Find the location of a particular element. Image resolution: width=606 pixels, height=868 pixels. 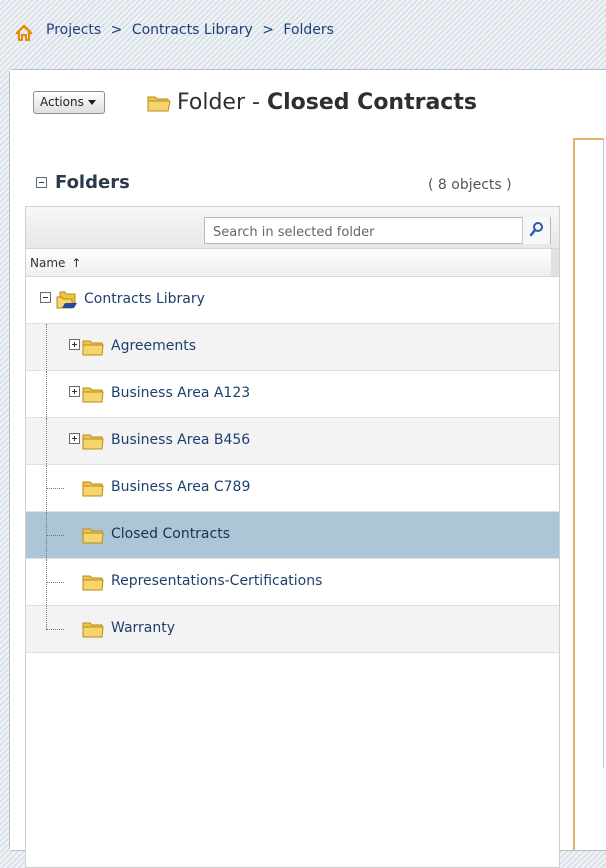

open-folders-icon is located at coordinates (67, 300).